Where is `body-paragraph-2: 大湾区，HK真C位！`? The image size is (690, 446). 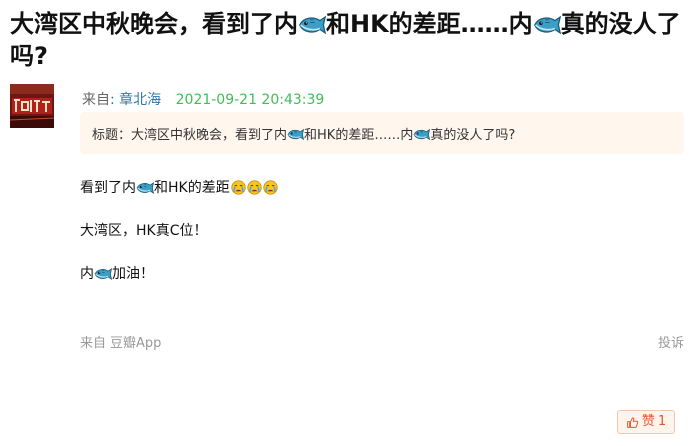 body-paragraph-2: 大湾区，HK真C位！ is located at coordinates (179, 231).